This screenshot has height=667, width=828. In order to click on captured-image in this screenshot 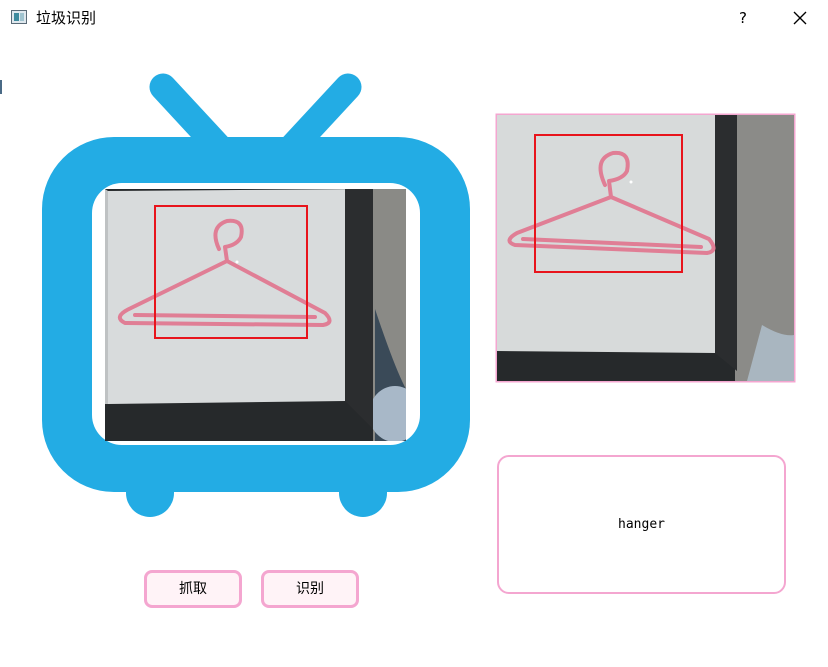, I will do `click(645, 248)`.